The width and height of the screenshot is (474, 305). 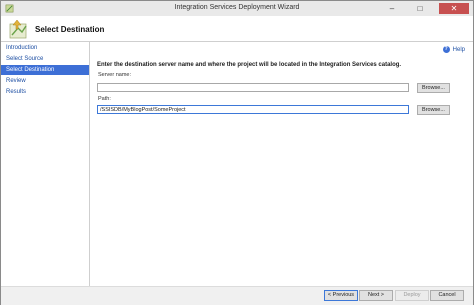 I want to click on server-name-input, so click(x=253, y=87).